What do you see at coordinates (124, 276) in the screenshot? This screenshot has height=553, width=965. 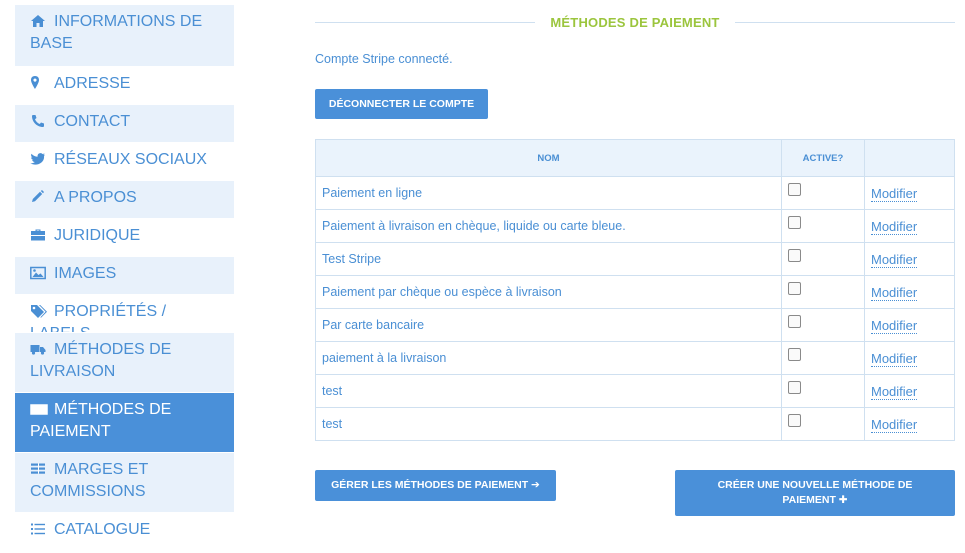 I see `sidebar-item-images: IMAGES` at bounding box center [124, 276].